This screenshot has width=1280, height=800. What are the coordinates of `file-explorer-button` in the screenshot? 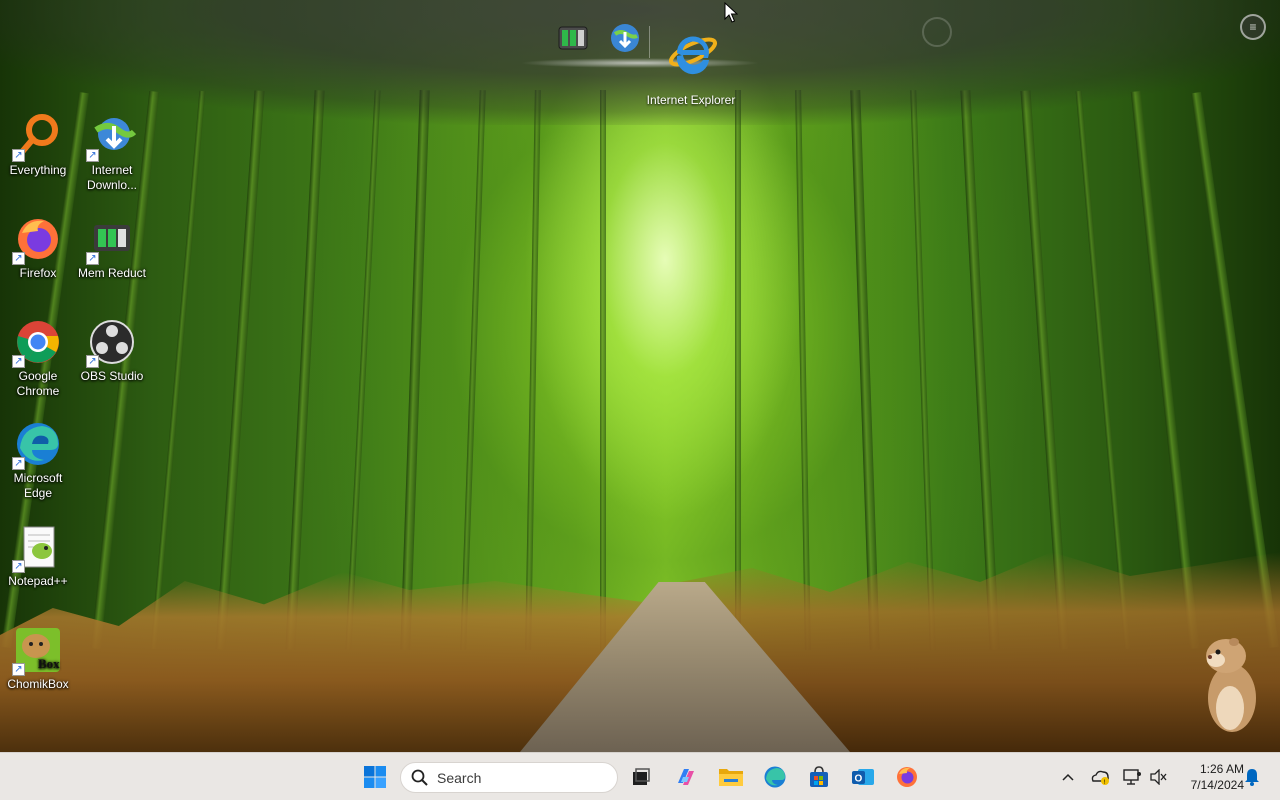 It's located at (731, 777).